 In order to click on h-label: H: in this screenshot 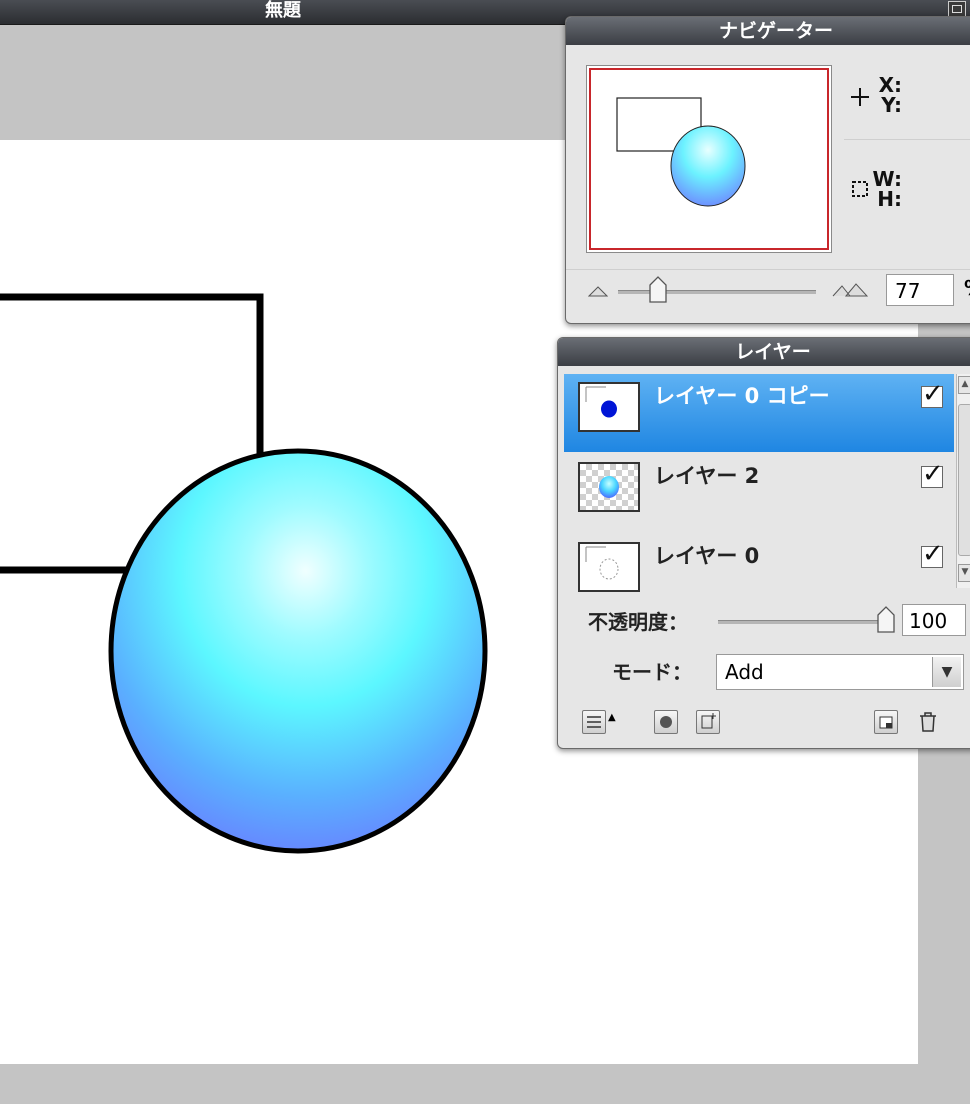, I will do `click(889, 199)`.